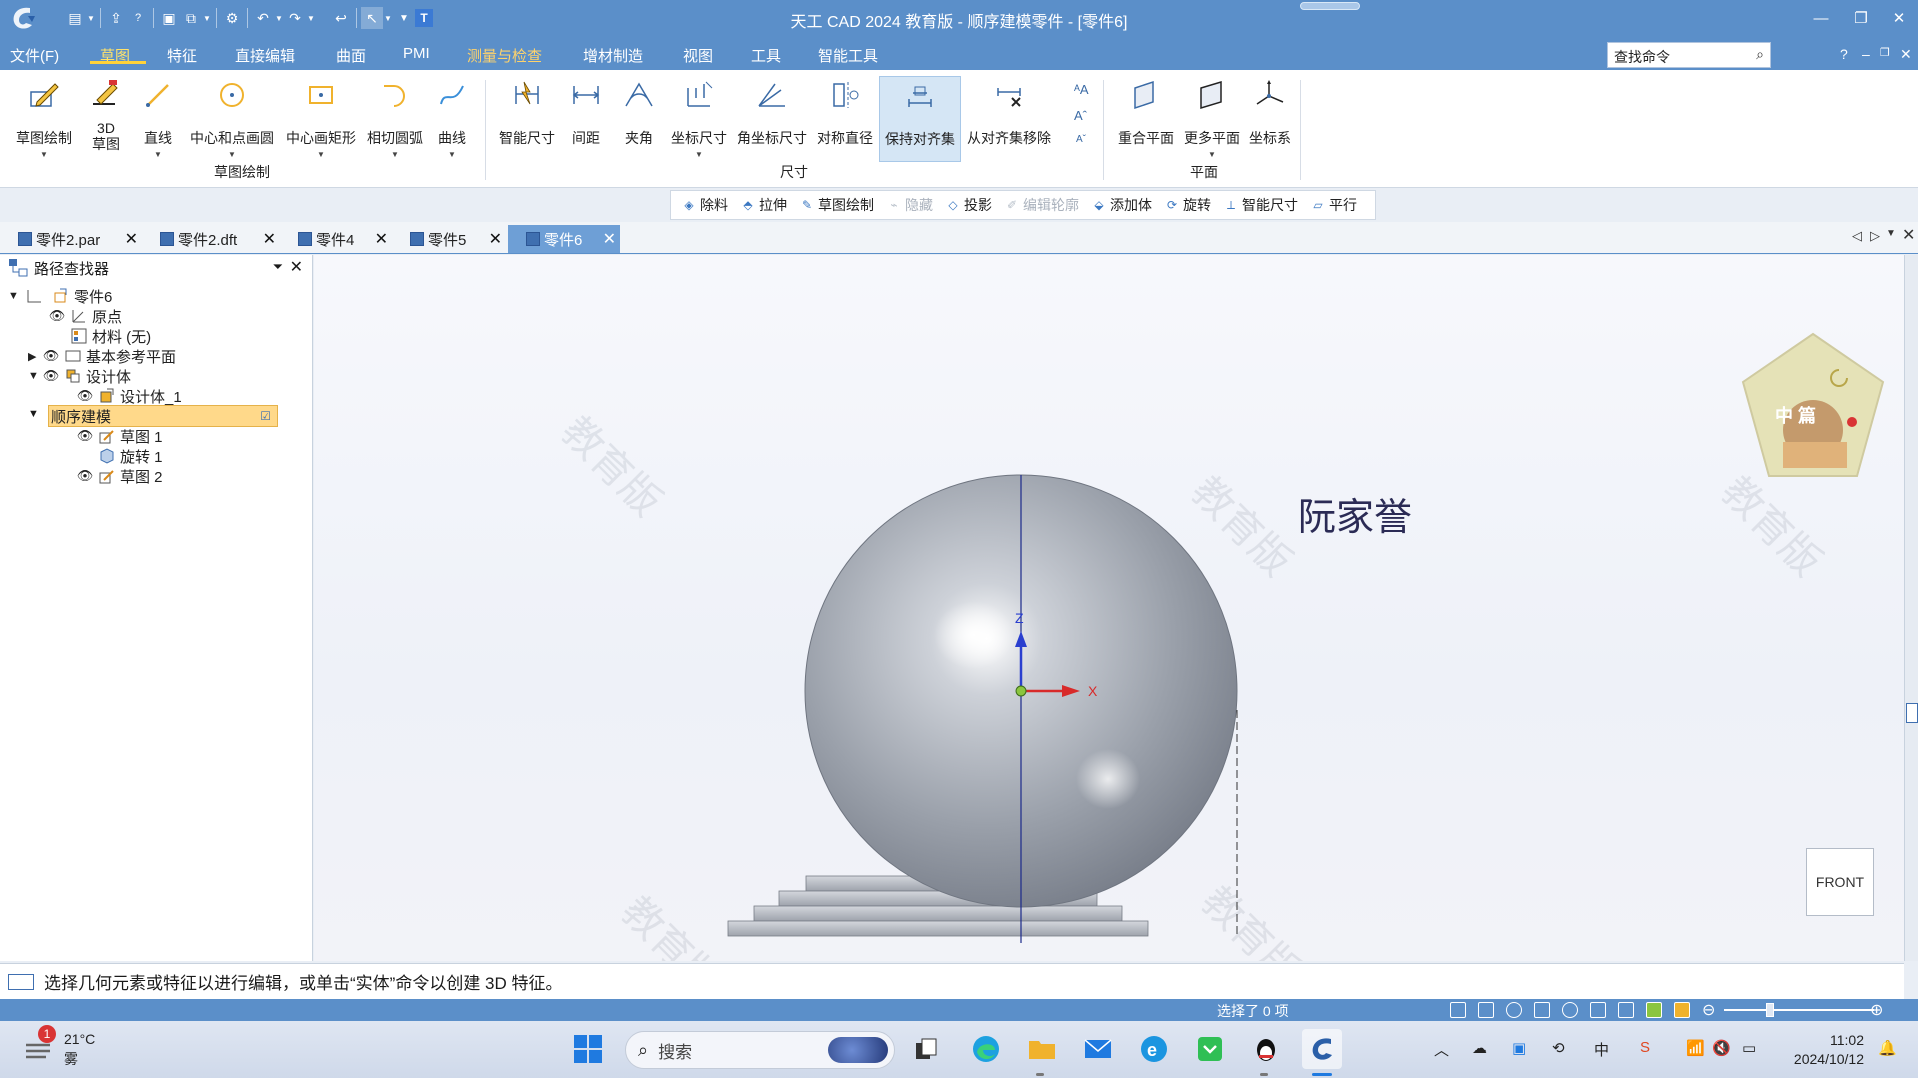 The image size is (1918, 1078). Describe the element at coordinates (416, 53) in the screenshot. I see `menu-pmi: PMI` at that location.